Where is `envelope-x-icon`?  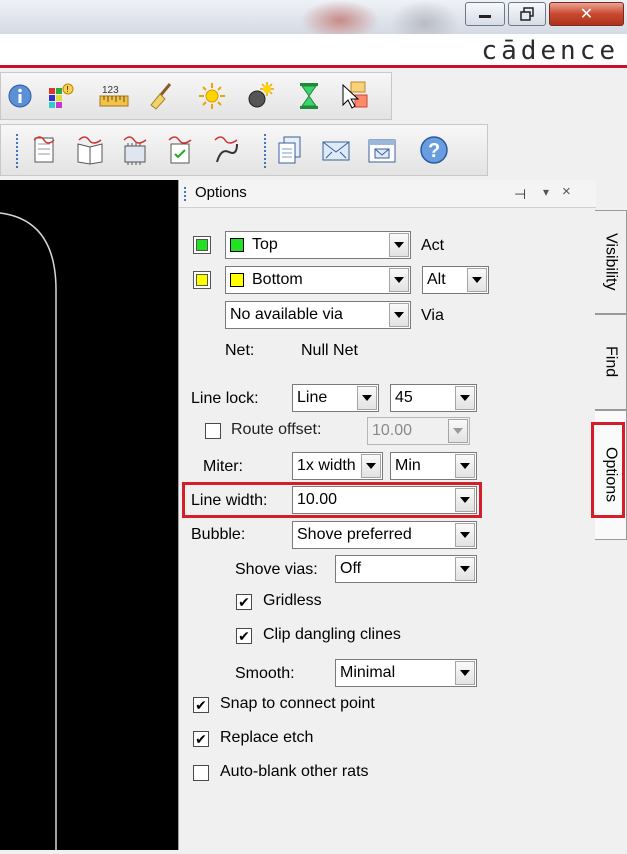
envelope-x-icon is located at coordinates (336, 150).